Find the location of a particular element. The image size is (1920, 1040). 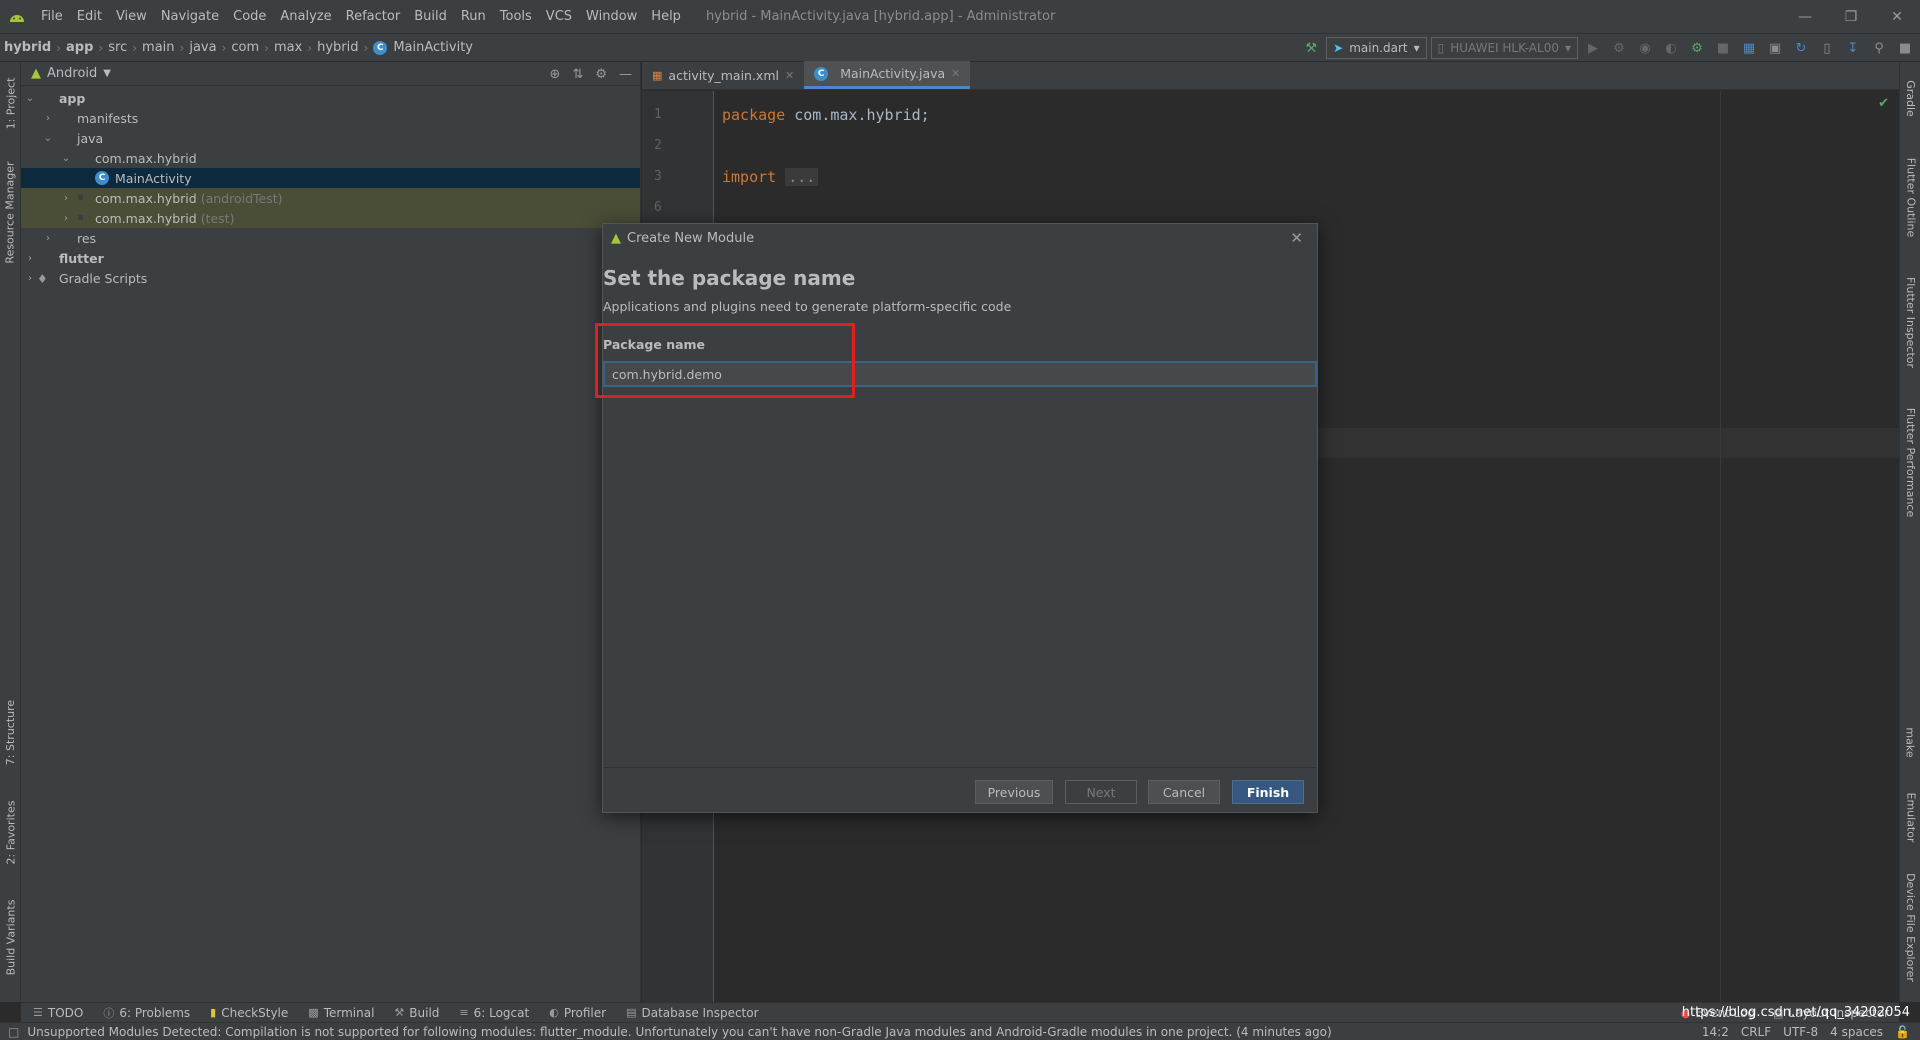

hide-icon: — is located at coordinates (625, 74).